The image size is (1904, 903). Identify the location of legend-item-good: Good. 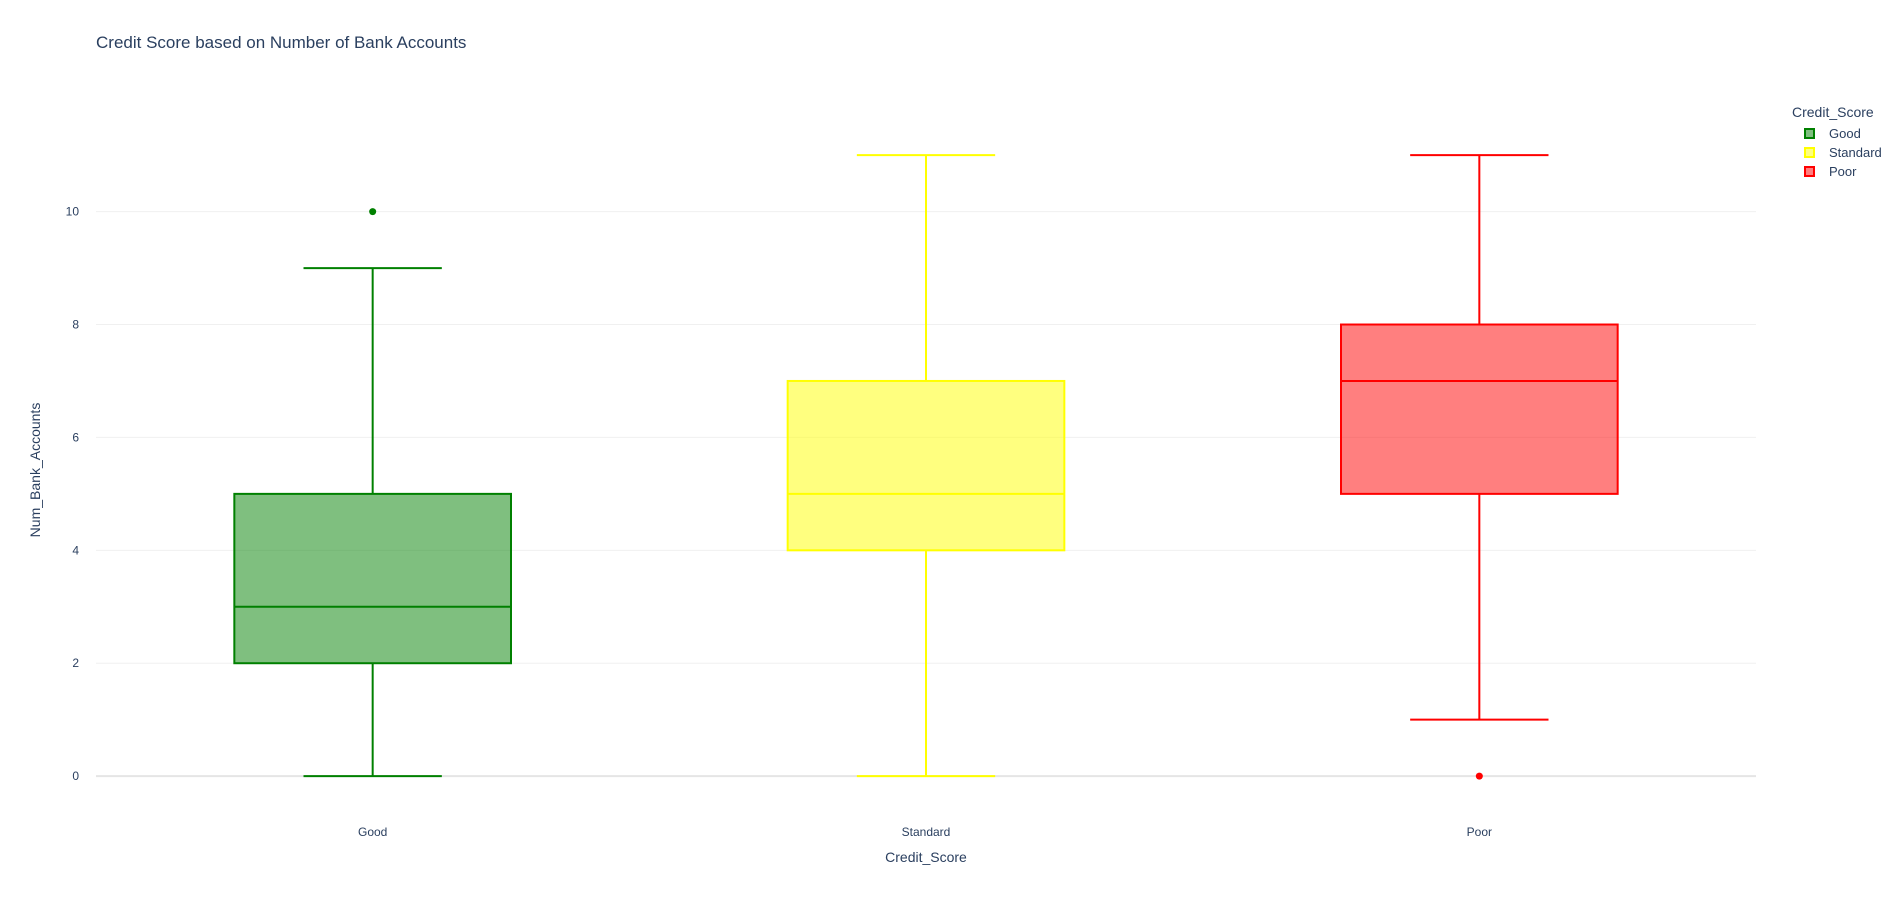
(1837, 133).